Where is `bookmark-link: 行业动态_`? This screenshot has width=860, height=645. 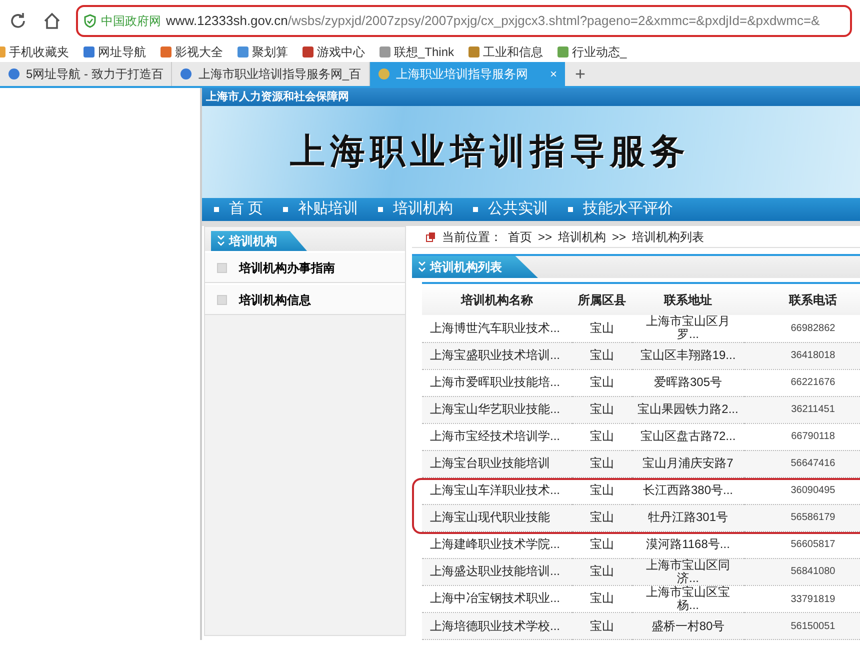 bookmark-link: 行业动态_ is located at coordinates (592, 52).